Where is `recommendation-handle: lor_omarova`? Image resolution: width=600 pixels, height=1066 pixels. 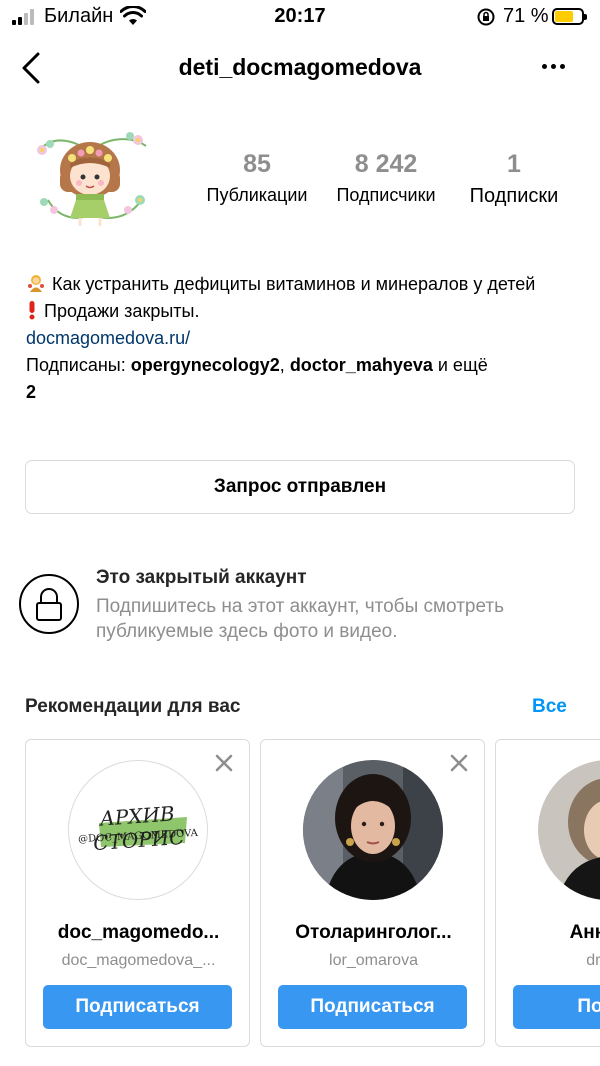 recommendation-handle: lor_omarova is located at coordinates (373, 960).